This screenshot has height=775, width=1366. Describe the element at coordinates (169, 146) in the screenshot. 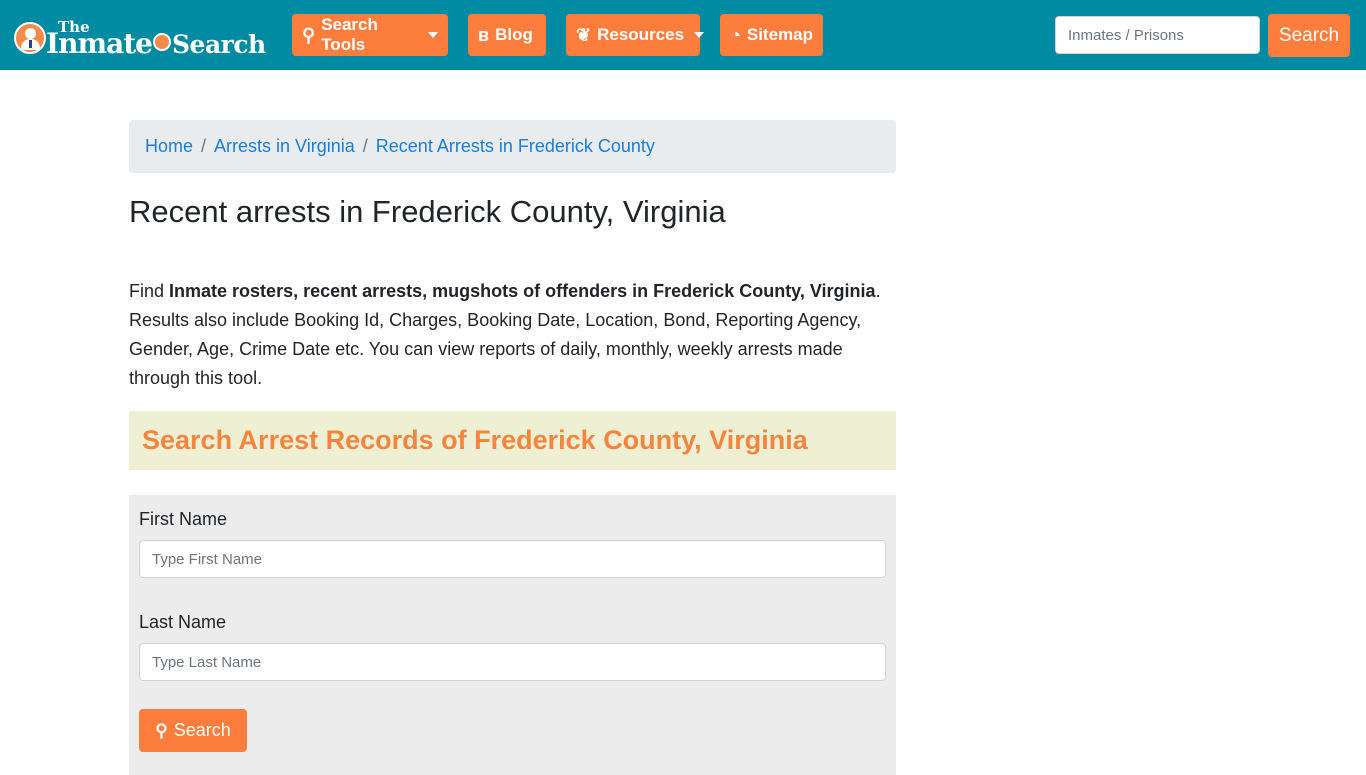

I see `breadcrumb-home: Home` at that location.